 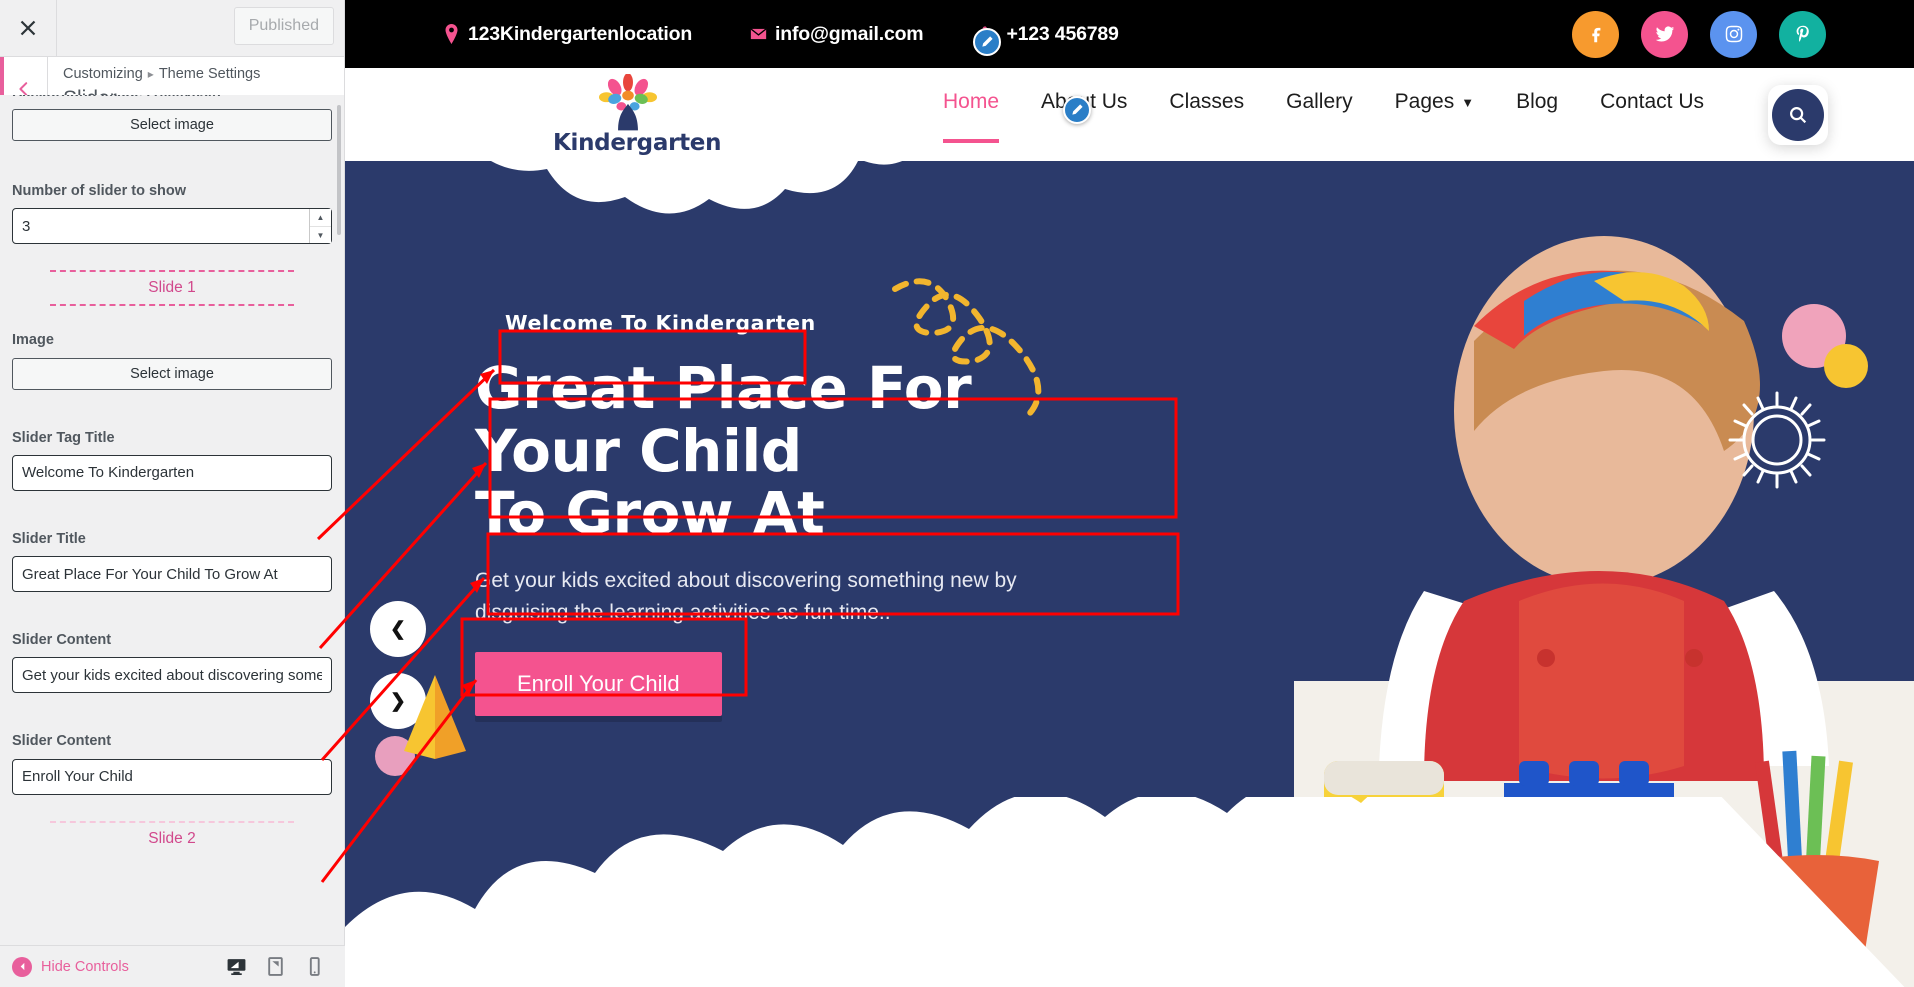 What do you see at coordinates (283, 26) in the screenshot?
I see `published-button: Published` at bounding box center [283, 26].